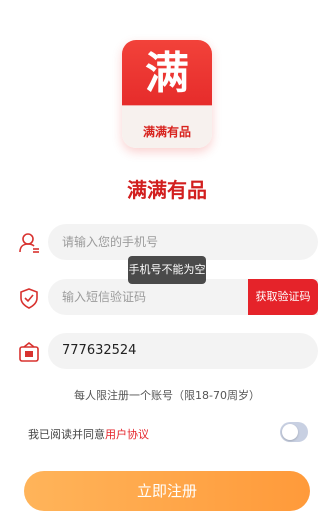 This screenshot has width=334, height=514. I want to click on toggle-knob, so click(290, 432).